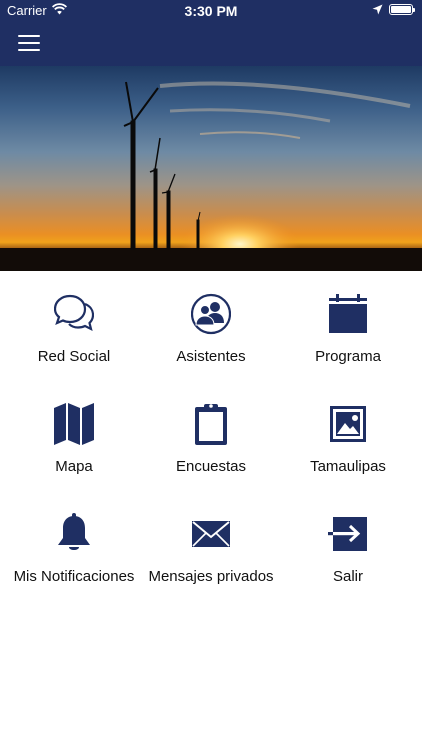 This screenshot has width=422, height=750. What do you see at coordinates (348, 314) in the screenshot?
I see `calendar-icon` at bounding box center [348, 314].